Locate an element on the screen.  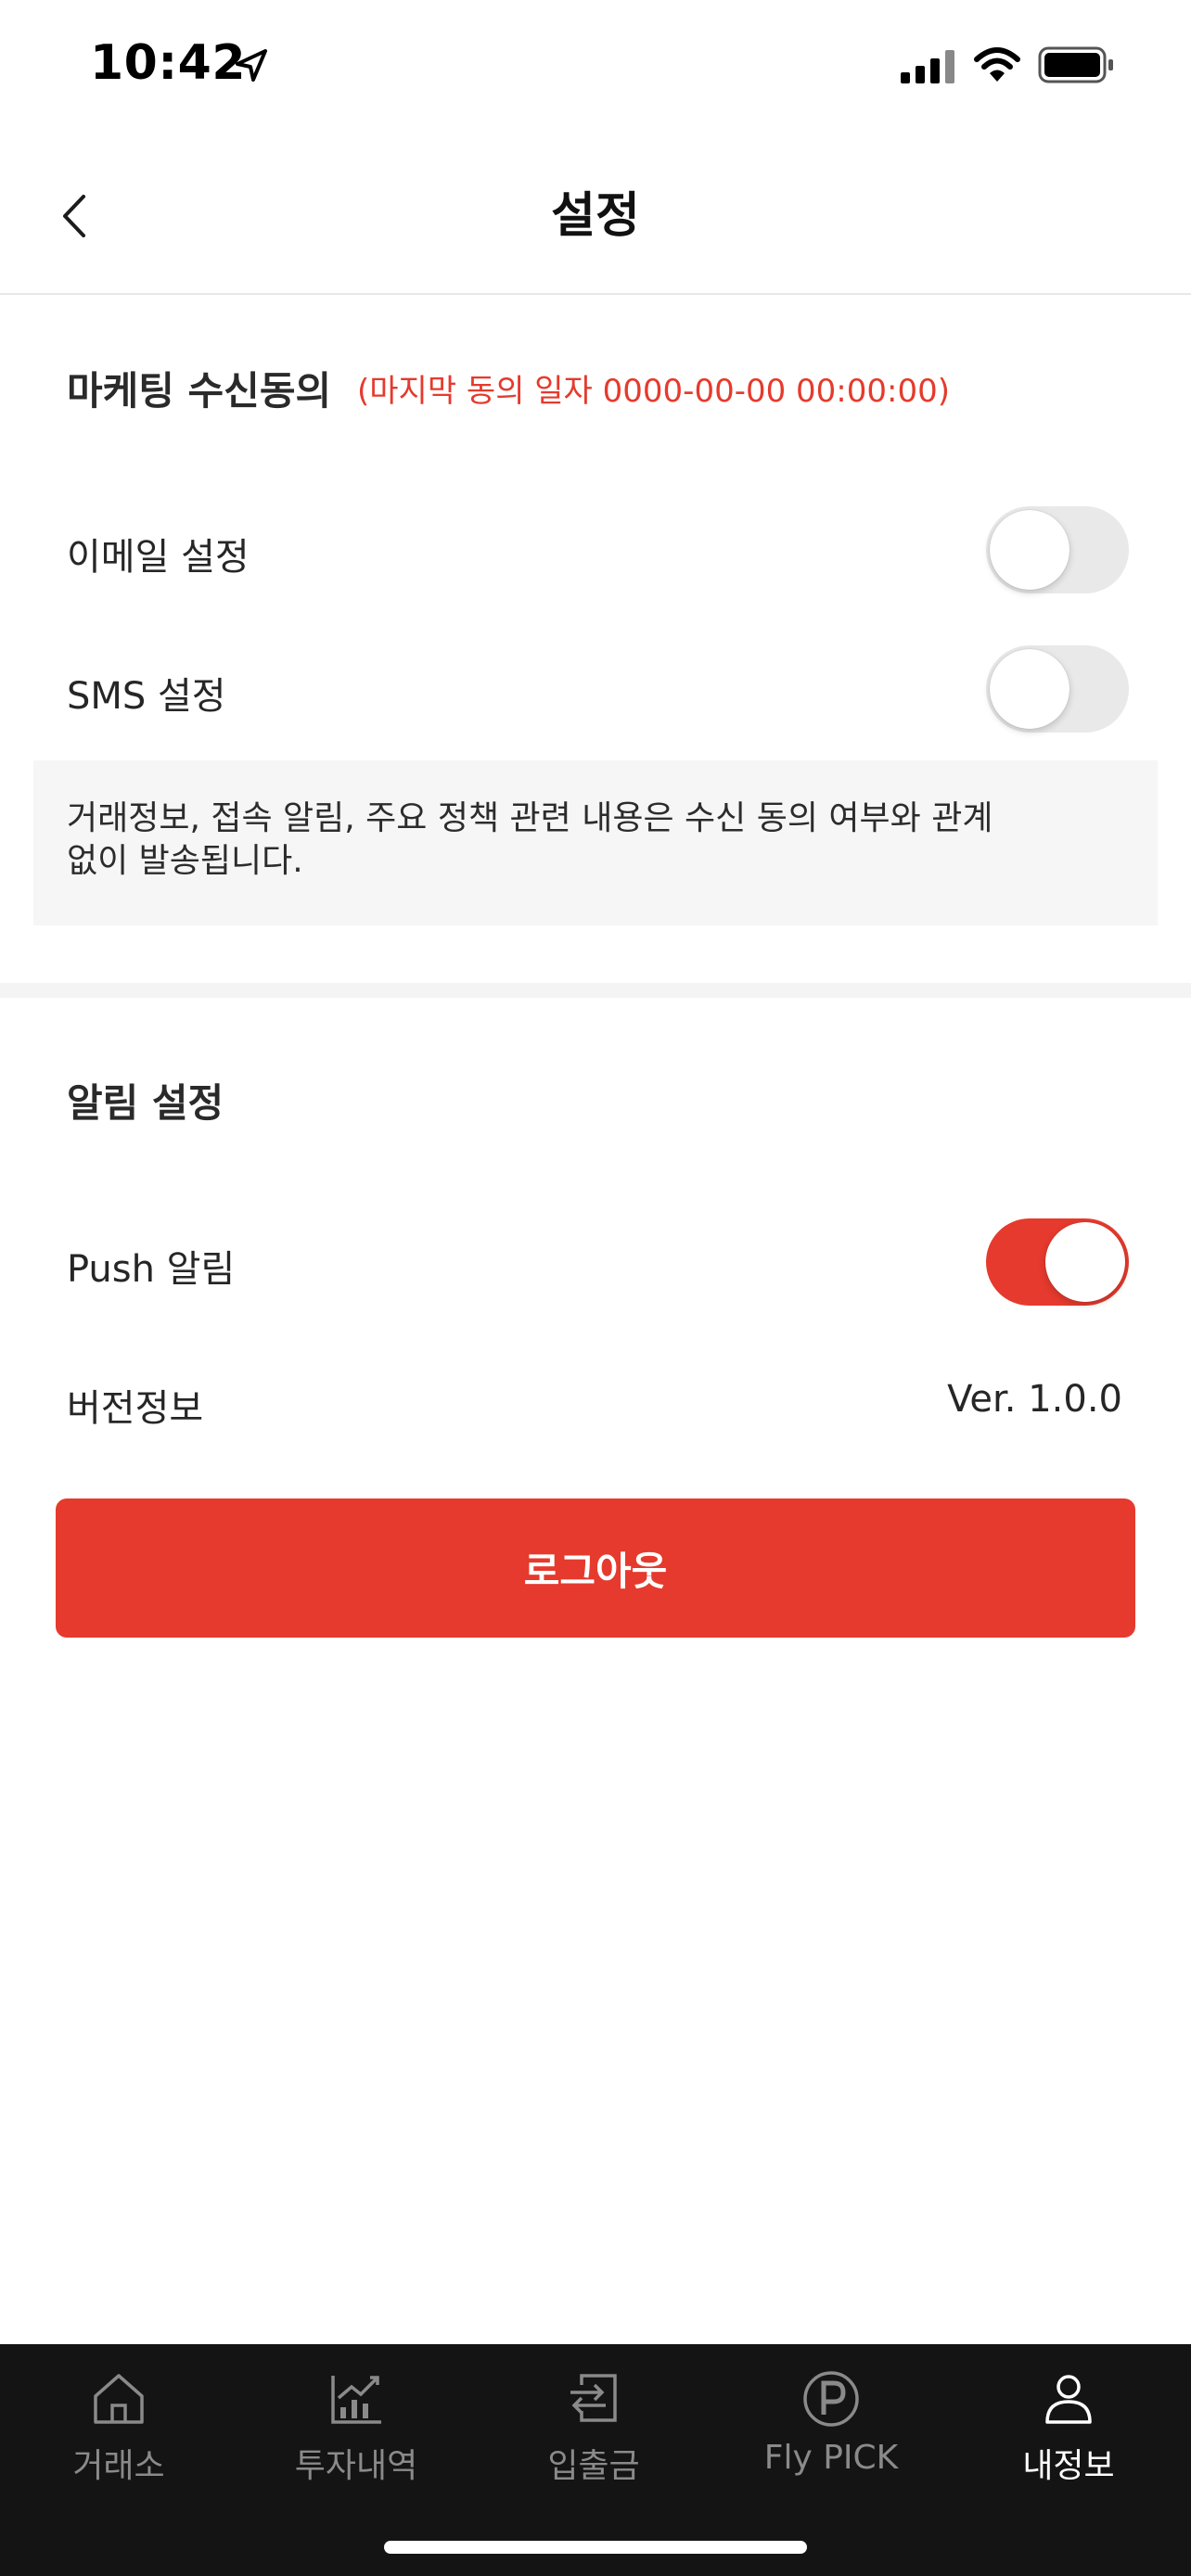
logout-button-label: 로그아웃 is located at coordinates (595, 1571).